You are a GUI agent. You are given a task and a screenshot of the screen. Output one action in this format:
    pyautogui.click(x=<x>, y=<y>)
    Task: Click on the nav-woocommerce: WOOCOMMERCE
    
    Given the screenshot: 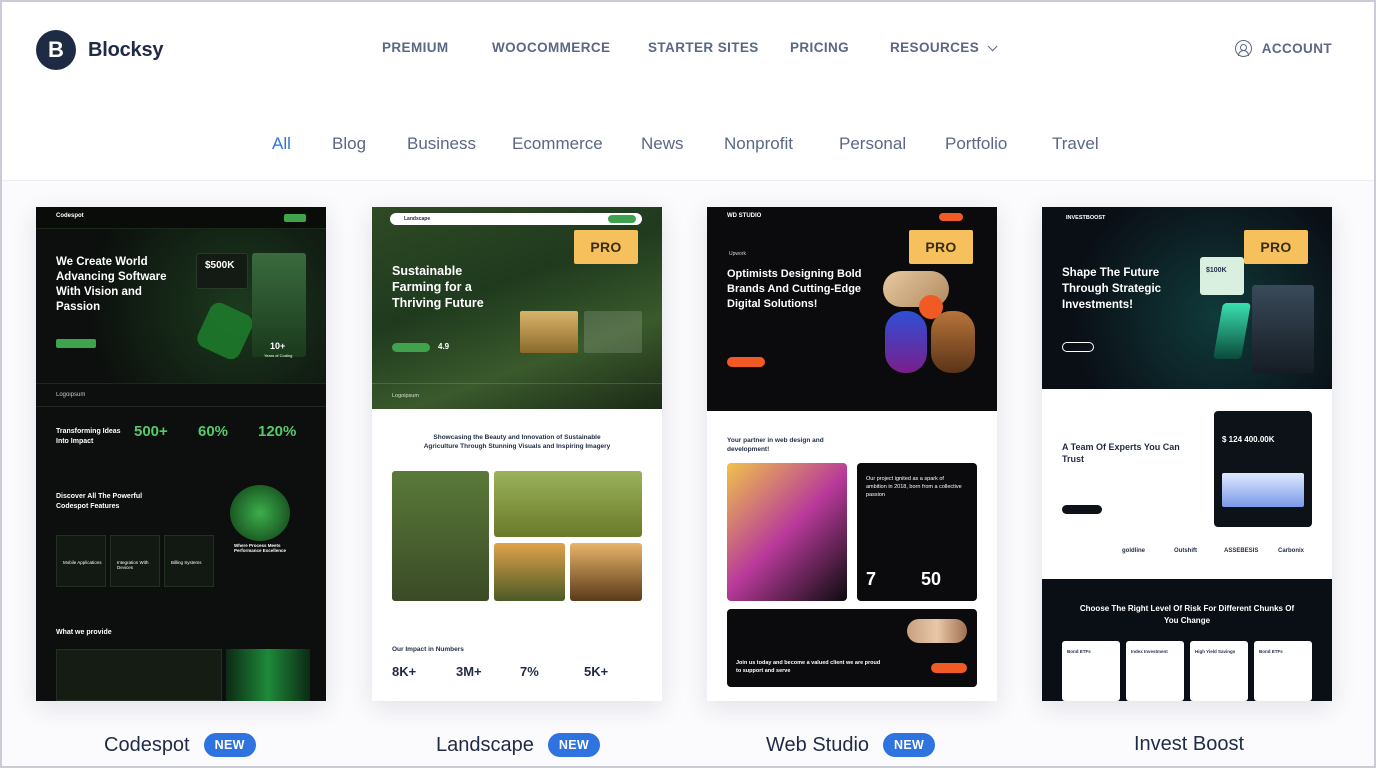 What is the action you would take?
    pyautogui.click(x=551, y=47)
    